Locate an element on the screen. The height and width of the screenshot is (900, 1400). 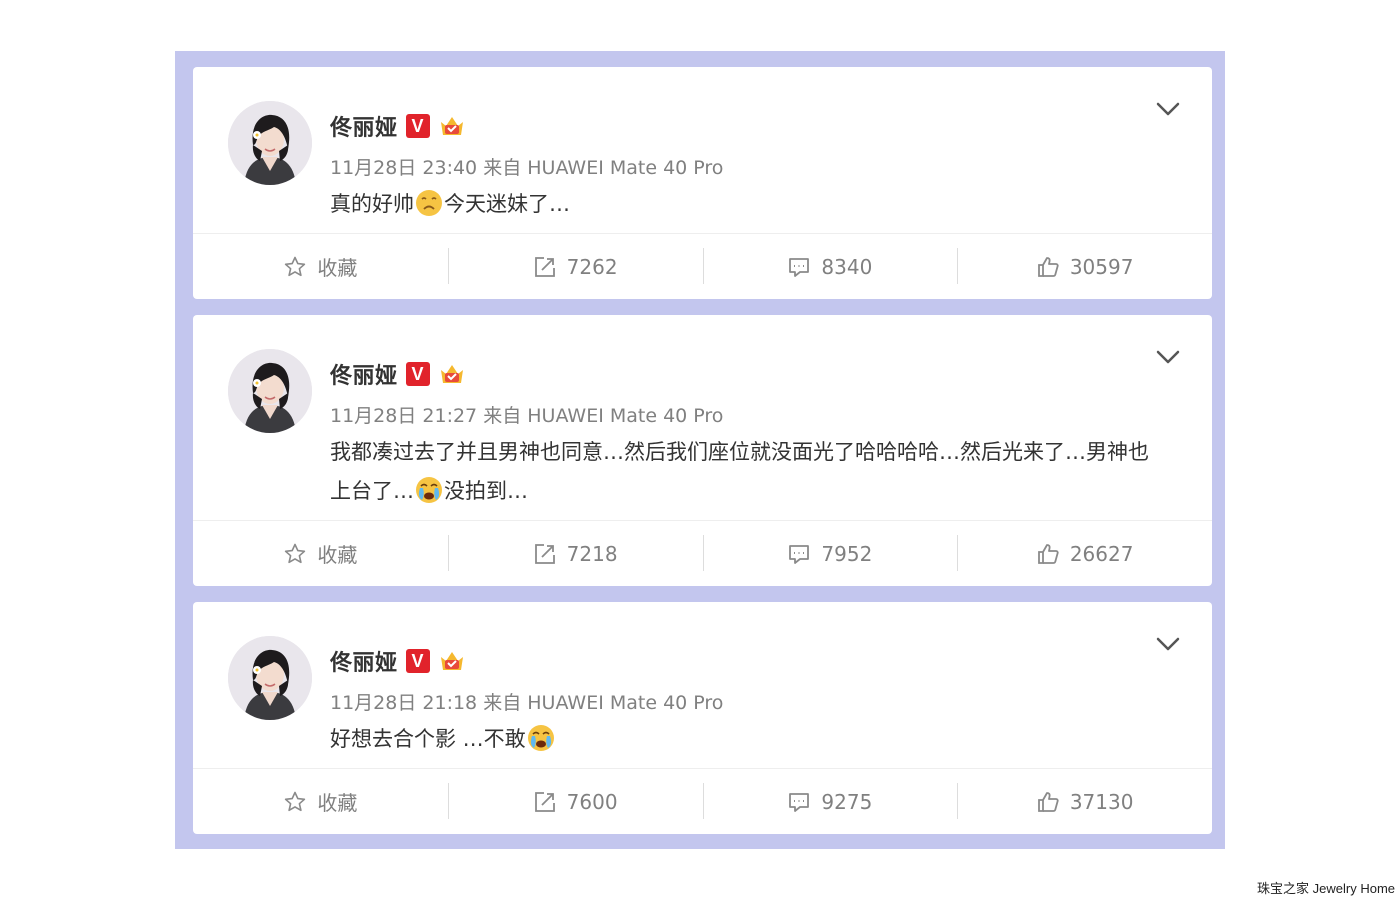
repost-button: 7218 is located at coordinates (575, 553).